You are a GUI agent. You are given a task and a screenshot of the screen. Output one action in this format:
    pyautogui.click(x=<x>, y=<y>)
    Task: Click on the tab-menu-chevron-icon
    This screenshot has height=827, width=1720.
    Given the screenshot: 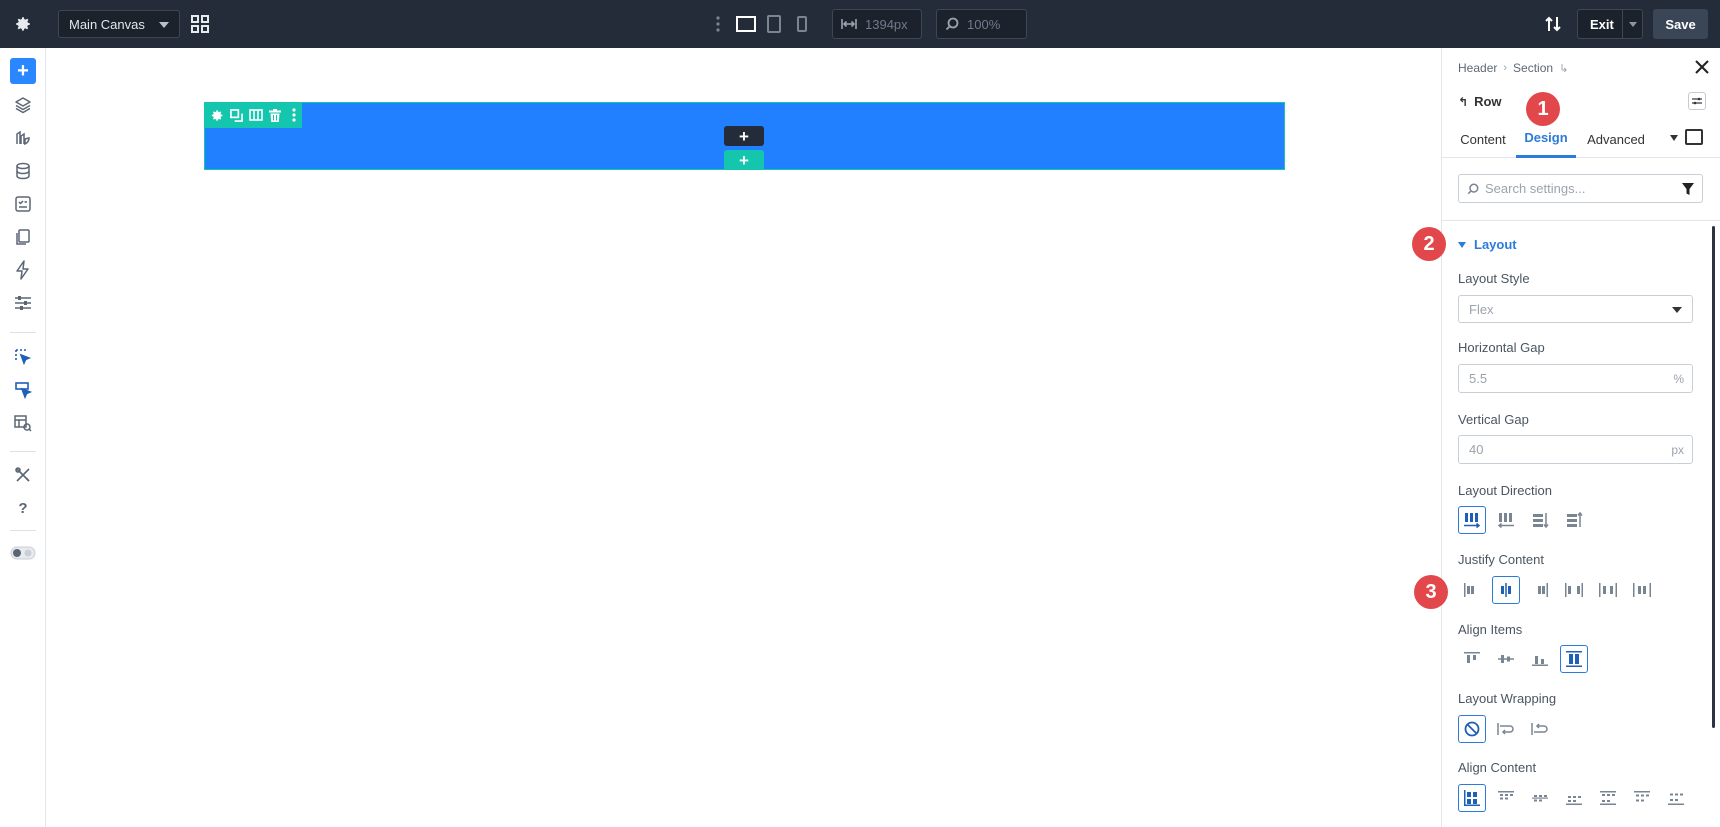 What is the action you would take?
    pyautogui.click(x=1674, y=138)
    